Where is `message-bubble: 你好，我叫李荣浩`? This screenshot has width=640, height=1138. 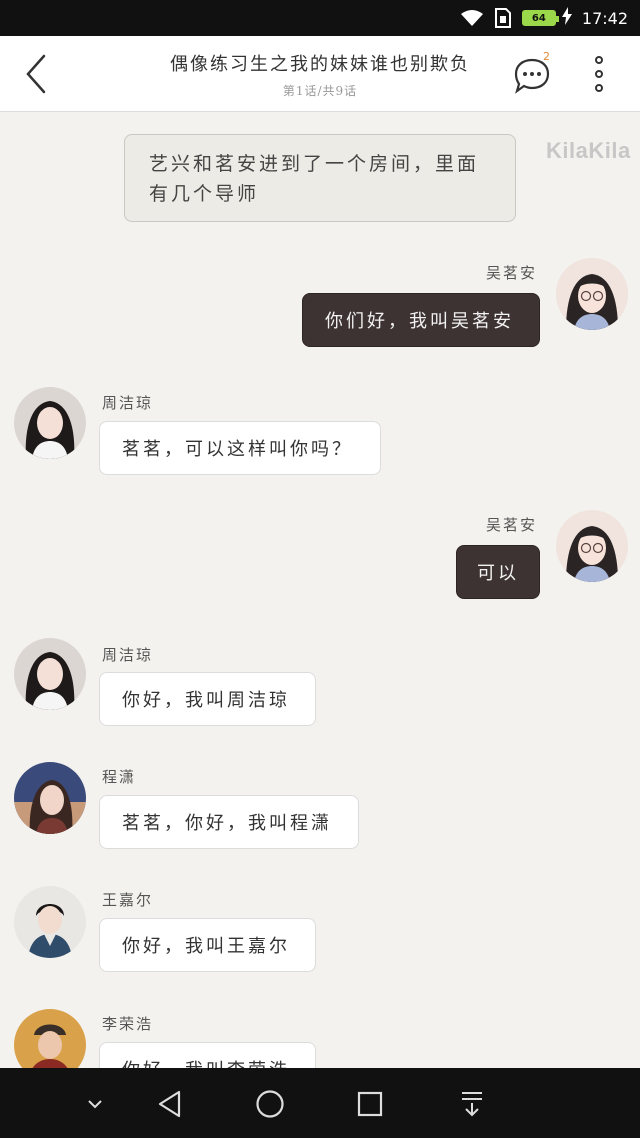 message-bubble: 你好，我叫李荣浩 is located at coordinates (207, 1055).